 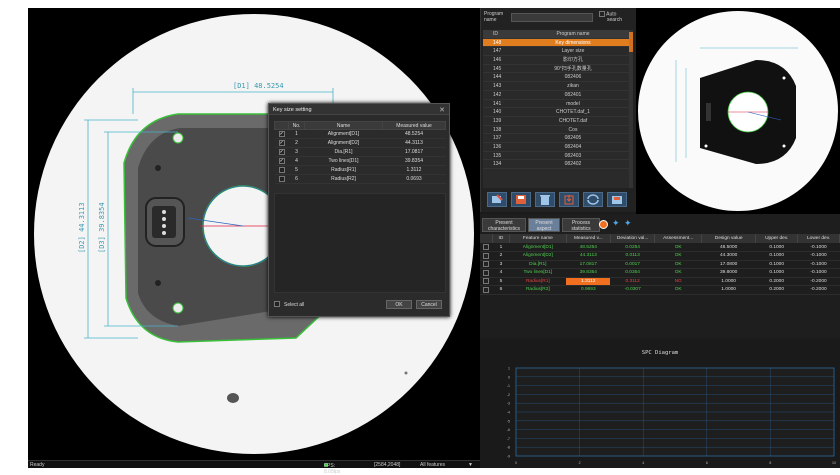 What do you see at coordinates (360, 143) in the screenshot?
I see `key-size-row: ✓ 2 Alignment[D2] 44.3113` at bounding box center [360, 143].